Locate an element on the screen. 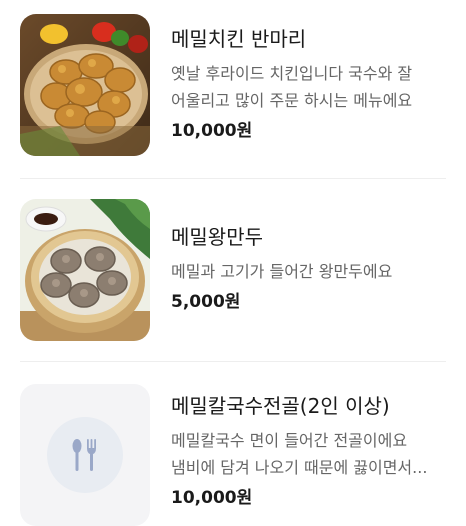  menu-item-name: 메밀칼국수전골(2인 이상) is located at coordinates (280, 406).